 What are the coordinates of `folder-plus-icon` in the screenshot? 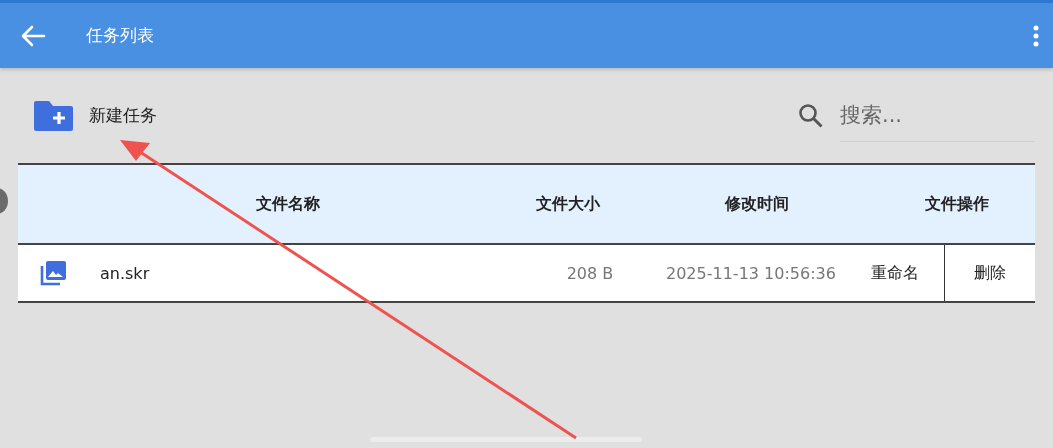 It's located at (53, 115).